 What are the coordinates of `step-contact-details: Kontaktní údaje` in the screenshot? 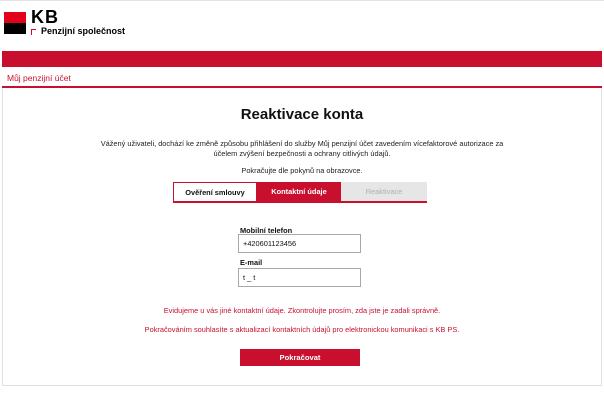 It's located at (299, 191).